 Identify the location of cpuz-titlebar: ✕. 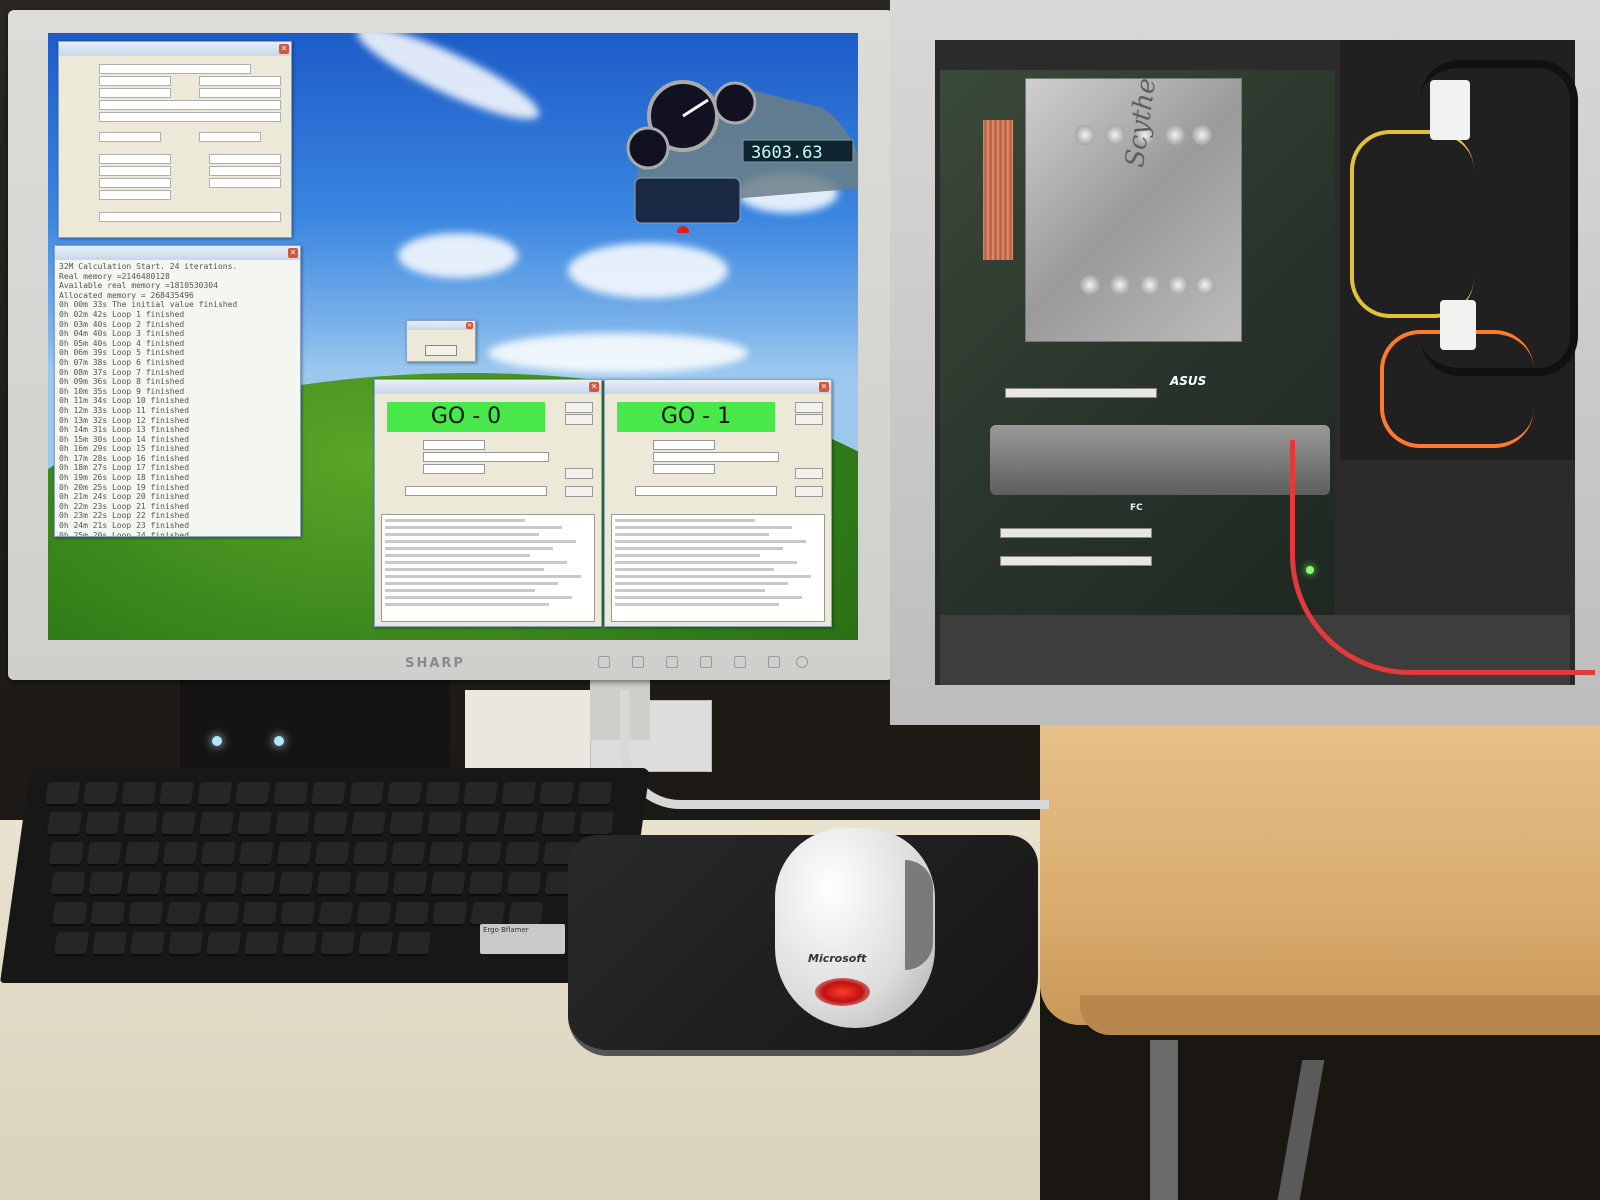
(175, 49).